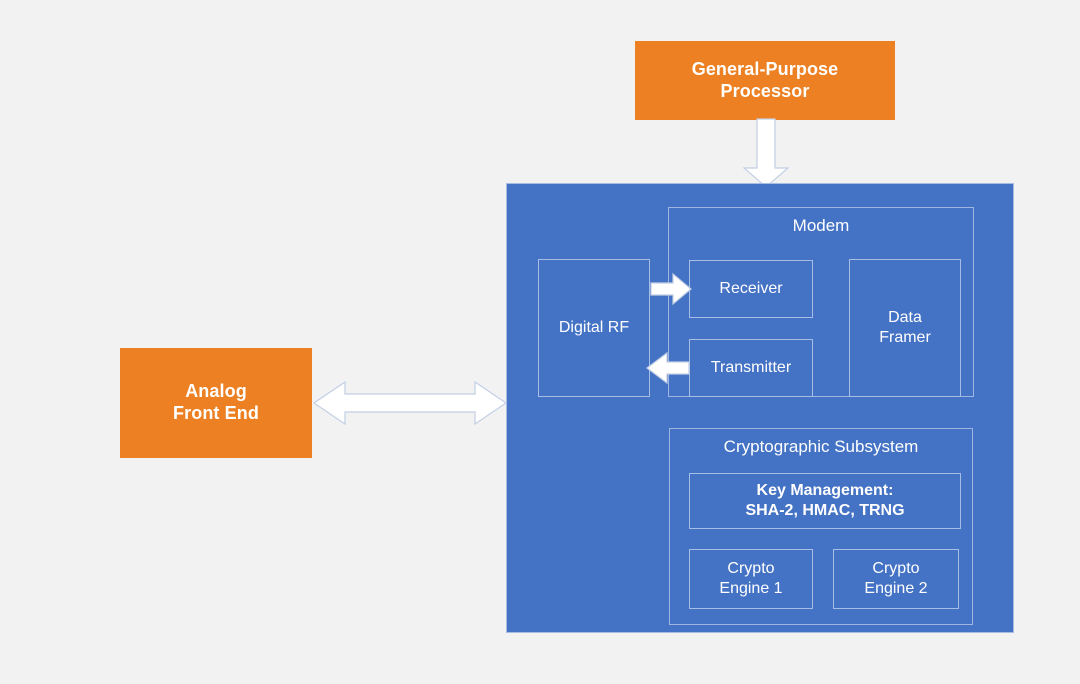 The height and width of the screenshot is (684, 1080). What do you see at coordinates (751, 579) in the screenshot?
I see `block-crypto-engine-1: Crypto Engine 1` at bounding box center [751, 579].